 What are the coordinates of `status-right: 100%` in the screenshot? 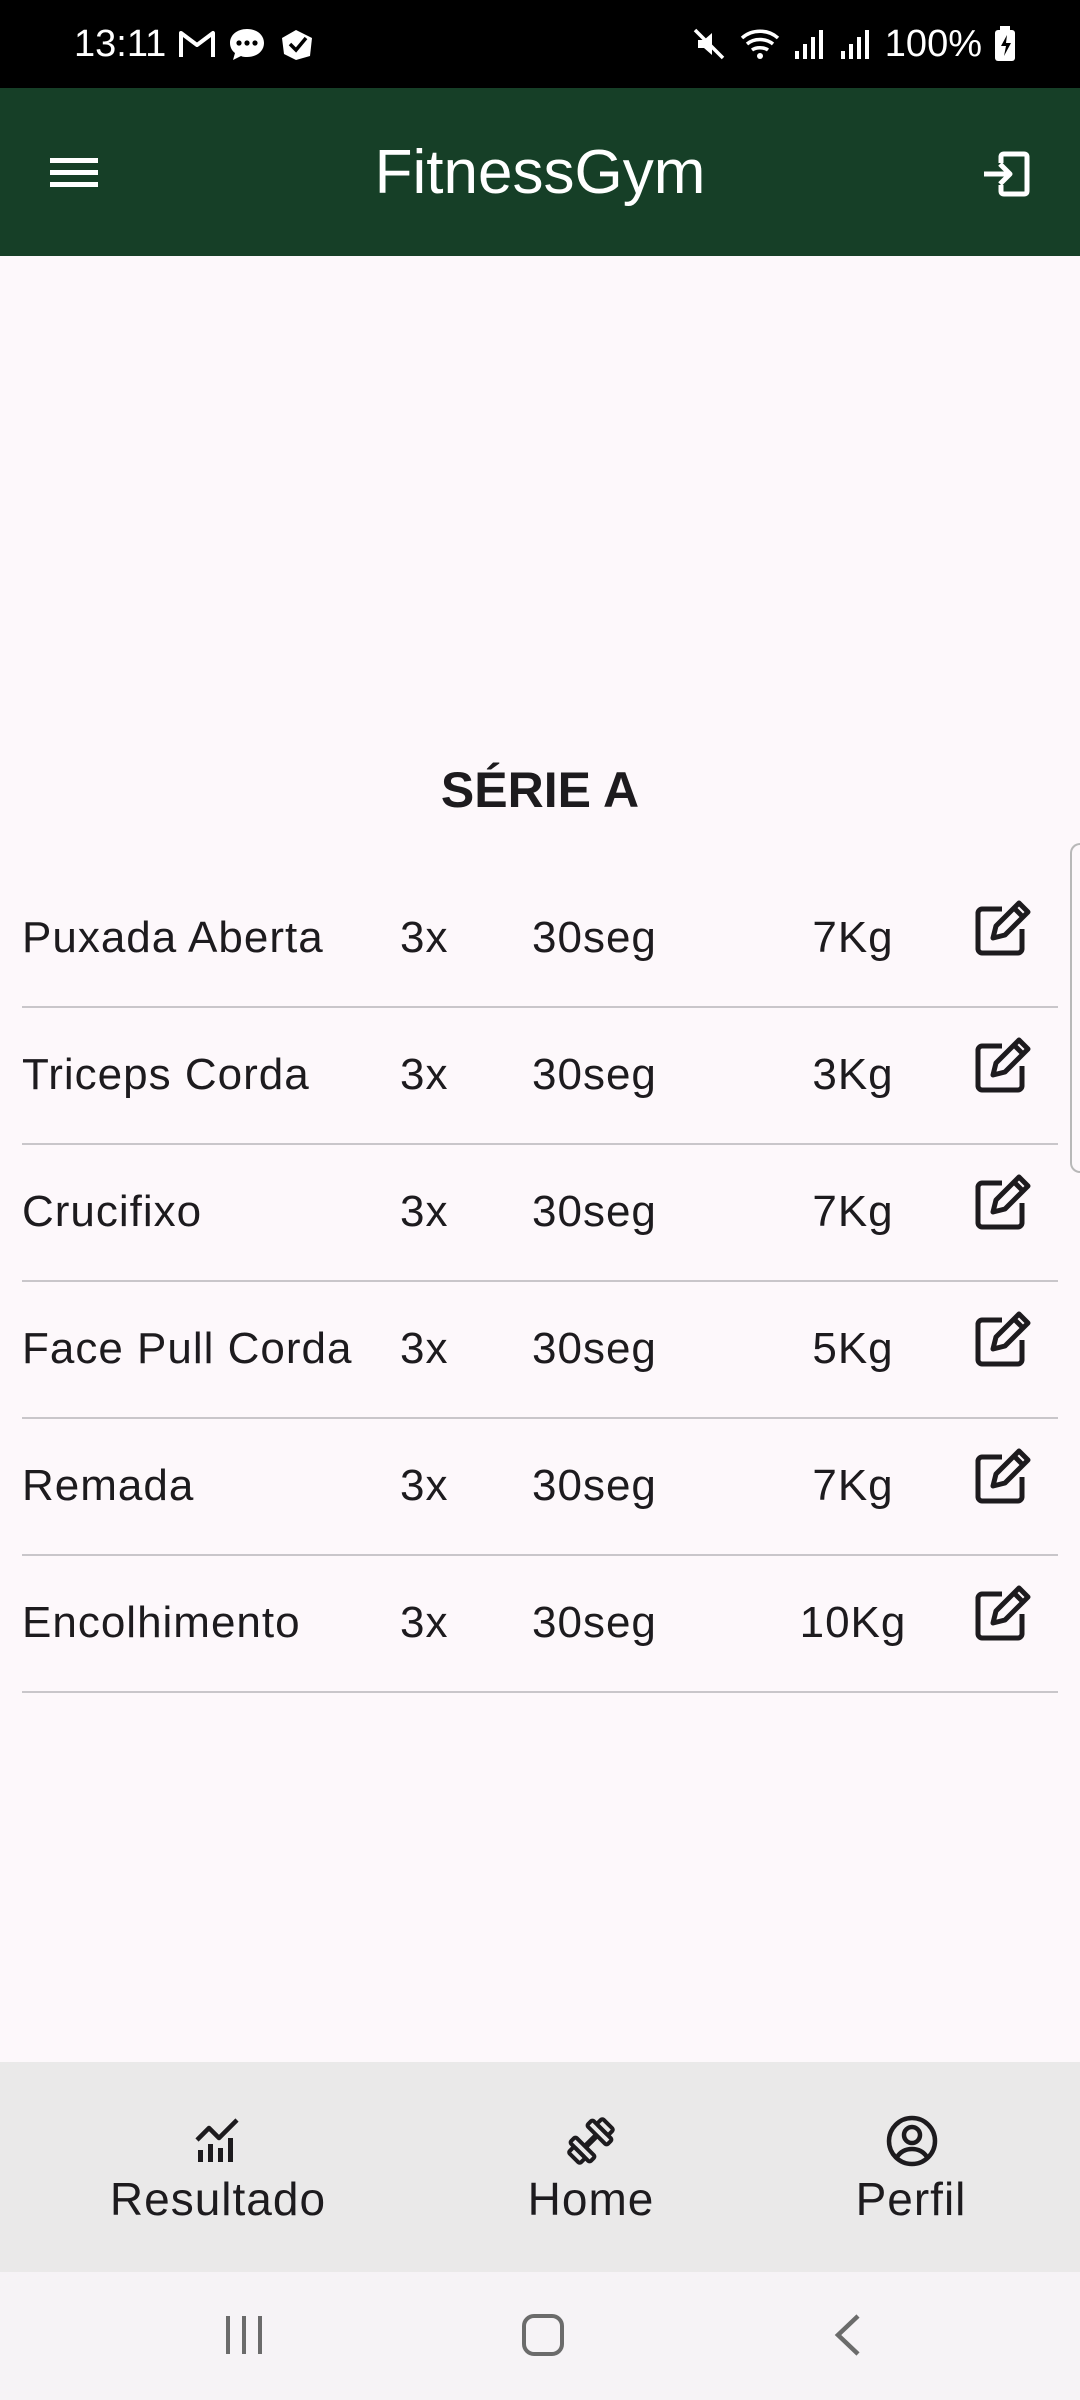 It's located at (853, 44).